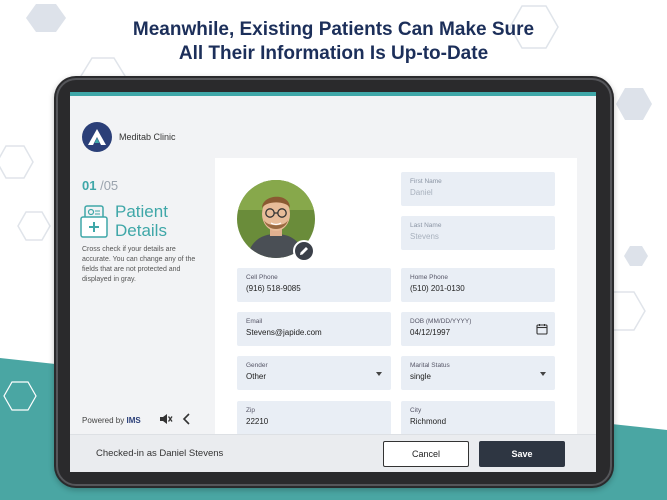 The width and height of the screenshot is (667, 500). What do you see at coordinates (166, 419) in the screenshot?
I see `speaker-mute-icon` at bounding box center [166, 419].